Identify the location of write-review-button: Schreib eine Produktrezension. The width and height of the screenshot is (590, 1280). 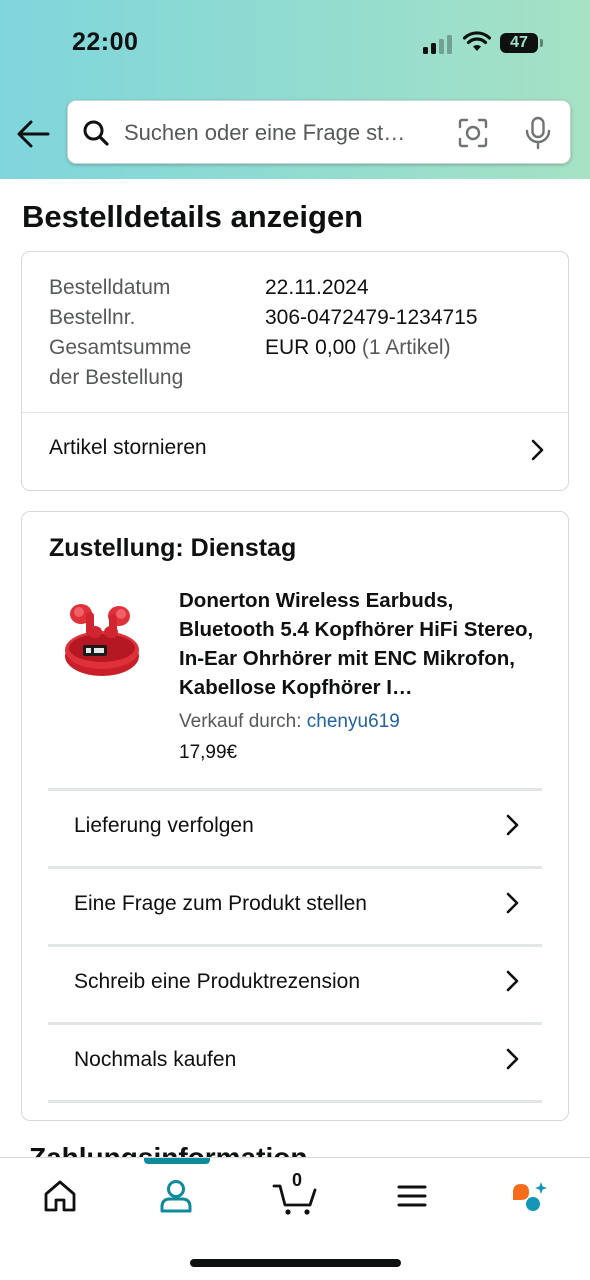
(295, 984).